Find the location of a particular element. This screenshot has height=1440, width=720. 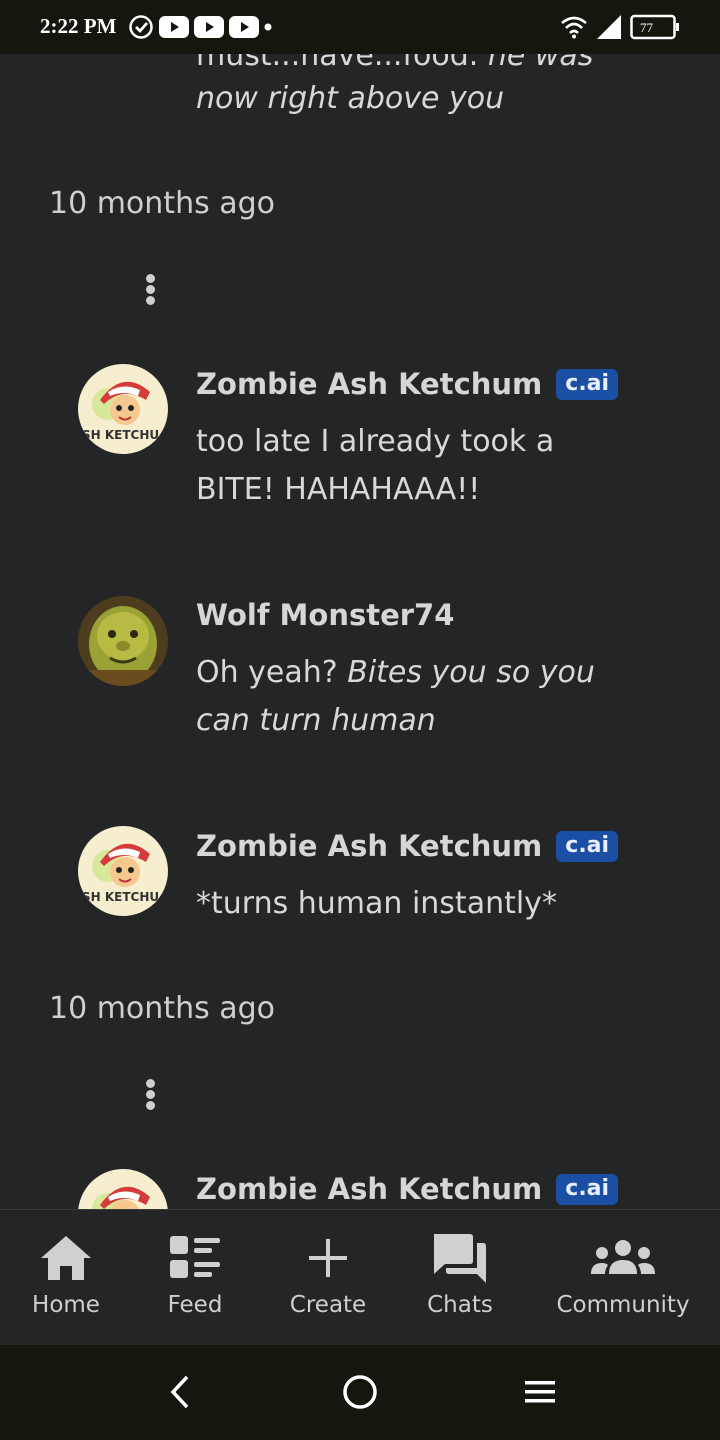

nav-feed: Feed is located at coordinates (195, 1278).